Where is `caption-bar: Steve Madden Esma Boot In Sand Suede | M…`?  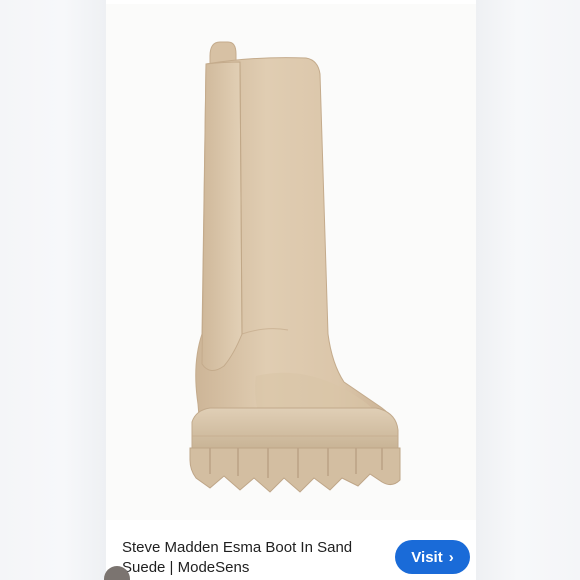
caption-bar: Steve Madden Esma Boot In Sand Suede | M… is located at coordinates (291, 554).